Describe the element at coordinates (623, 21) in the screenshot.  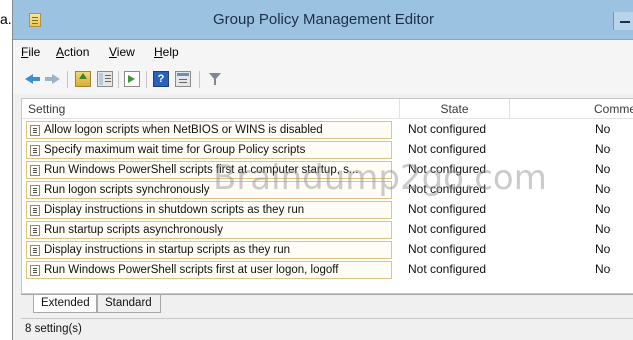
I see `minimize-button` at that location.